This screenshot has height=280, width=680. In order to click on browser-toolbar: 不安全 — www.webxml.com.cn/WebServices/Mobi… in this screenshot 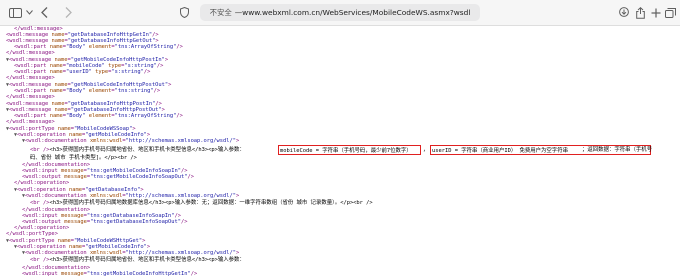, I will do `click(340, 13)`.